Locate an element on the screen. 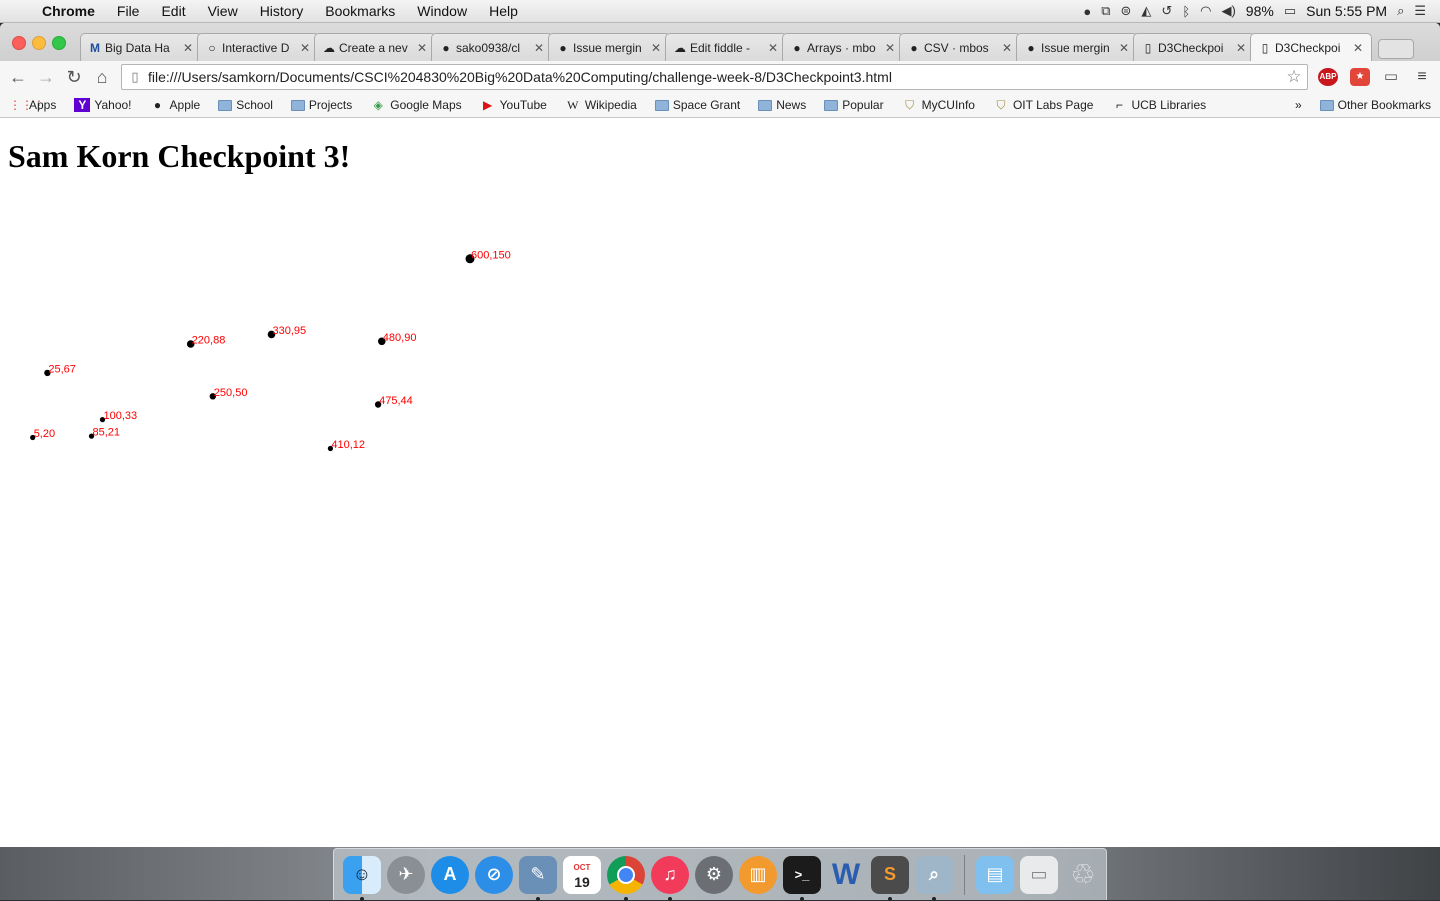 This screenshot has height=901, width=1440. bookmark-folder-projects: Projects is located at coordinates (321, 105).